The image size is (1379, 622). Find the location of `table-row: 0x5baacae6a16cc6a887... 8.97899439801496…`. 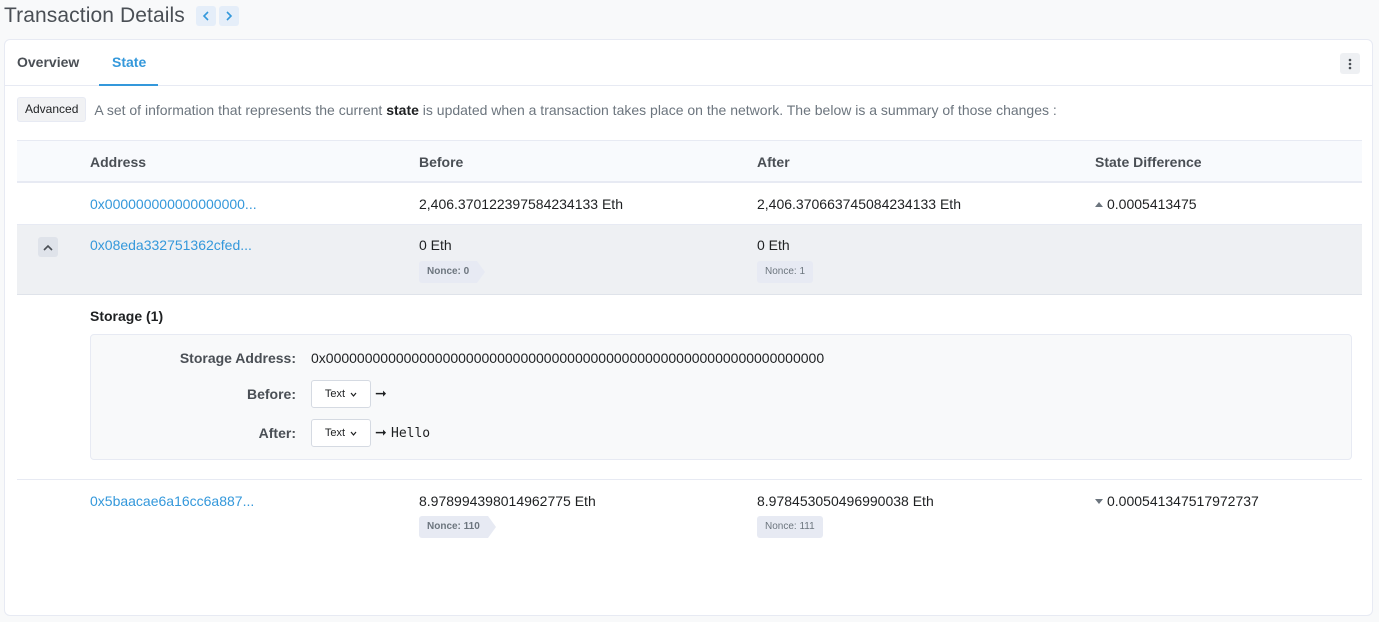

table-row: 0x5baacae6a16cc6a887... 8.97899439801496… is located at coordinates (689, 509).